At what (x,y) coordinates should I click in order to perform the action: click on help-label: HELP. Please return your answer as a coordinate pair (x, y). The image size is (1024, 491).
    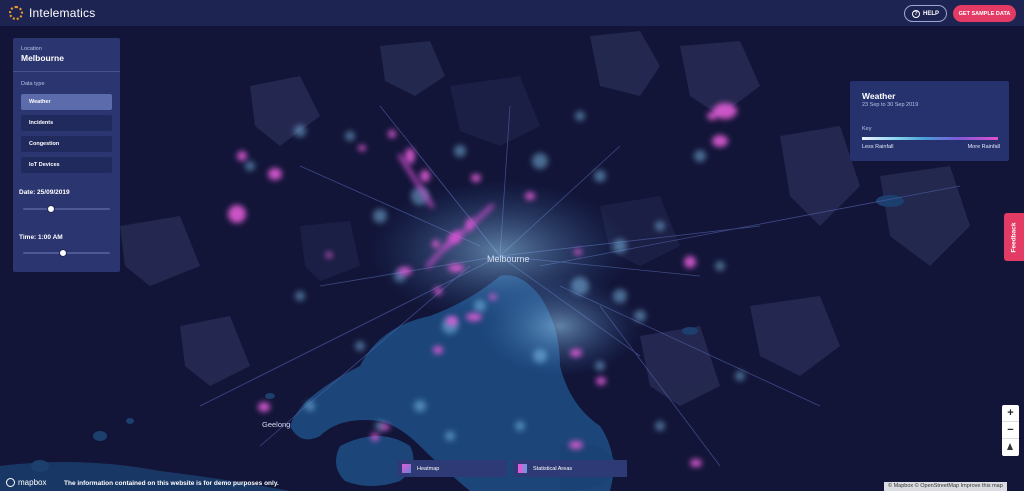
    Looking at the image, I should click on (930, 13).